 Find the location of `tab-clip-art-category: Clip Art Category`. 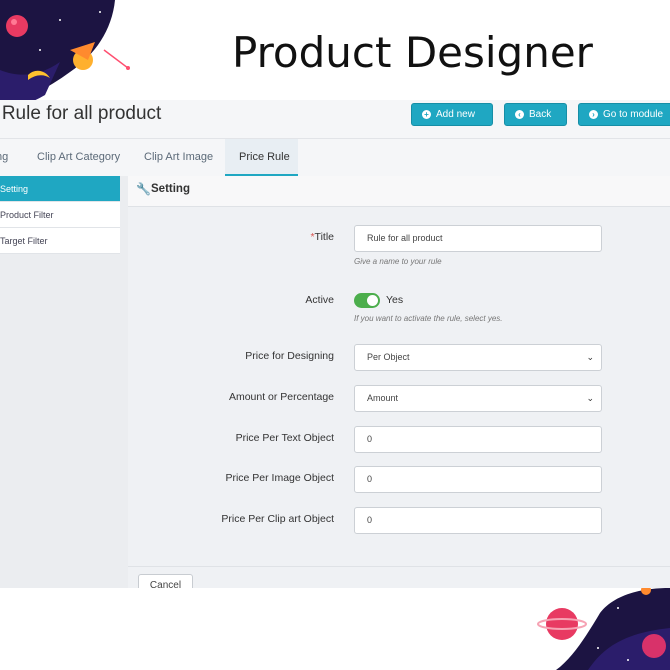

tab-clip-art-category: Clip Art Category is located at coordinates (78, 157).